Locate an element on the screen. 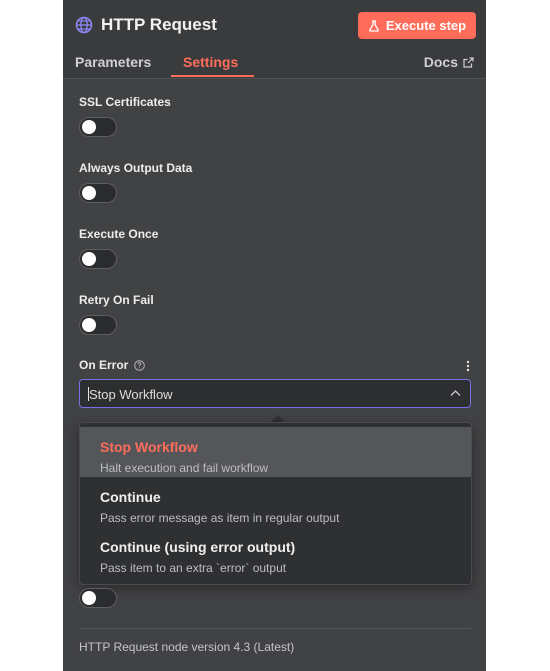  on-error-selected-value: Stop Workflow is located at coordinates (131, 394).